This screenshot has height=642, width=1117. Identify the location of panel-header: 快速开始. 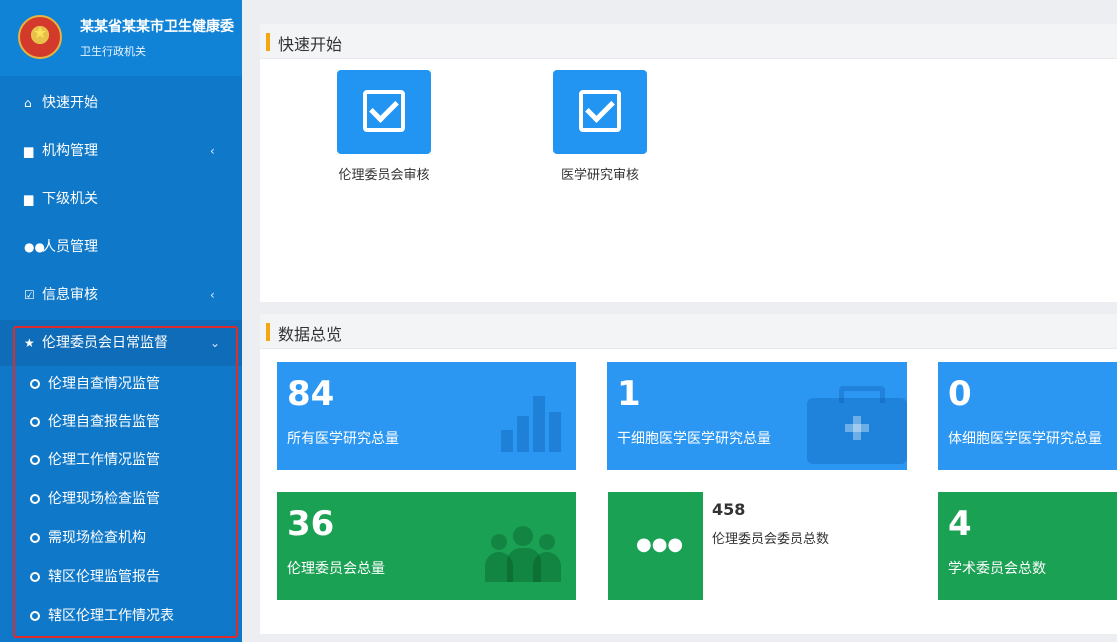
(688, 41).